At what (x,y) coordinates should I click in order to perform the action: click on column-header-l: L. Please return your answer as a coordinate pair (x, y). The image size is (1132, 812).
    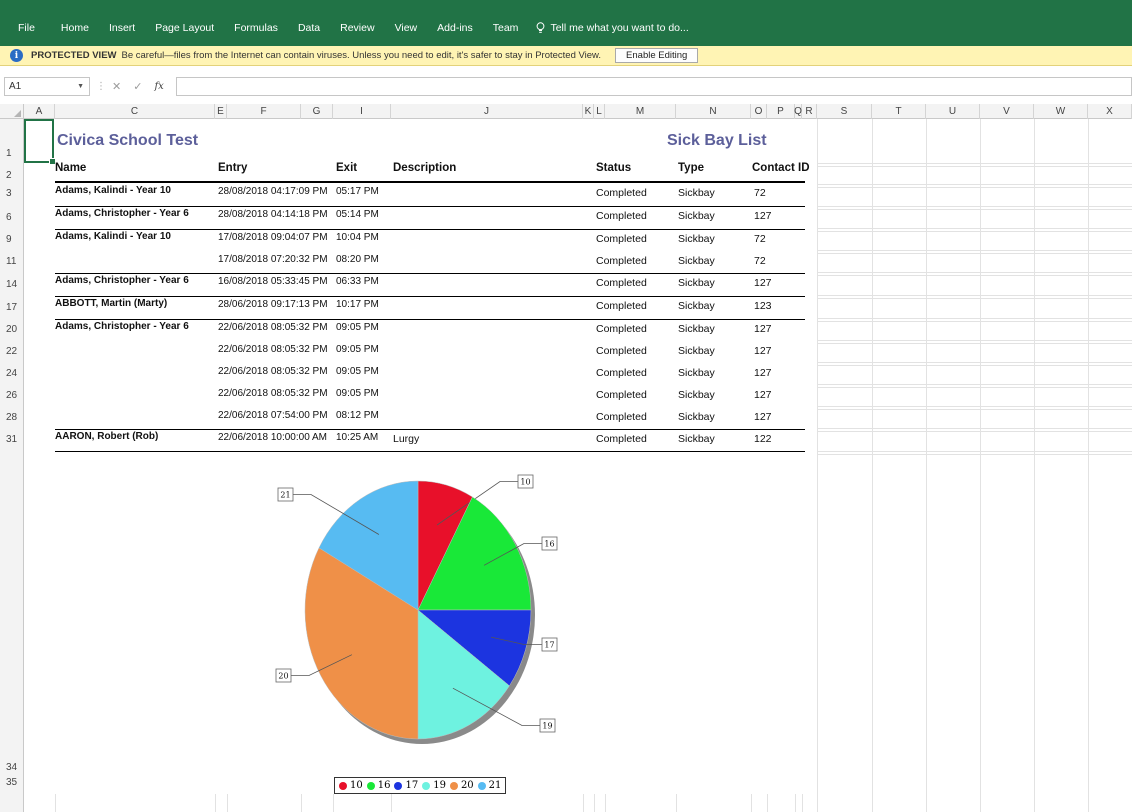
    Looking at the image, I should click on (599, 111).